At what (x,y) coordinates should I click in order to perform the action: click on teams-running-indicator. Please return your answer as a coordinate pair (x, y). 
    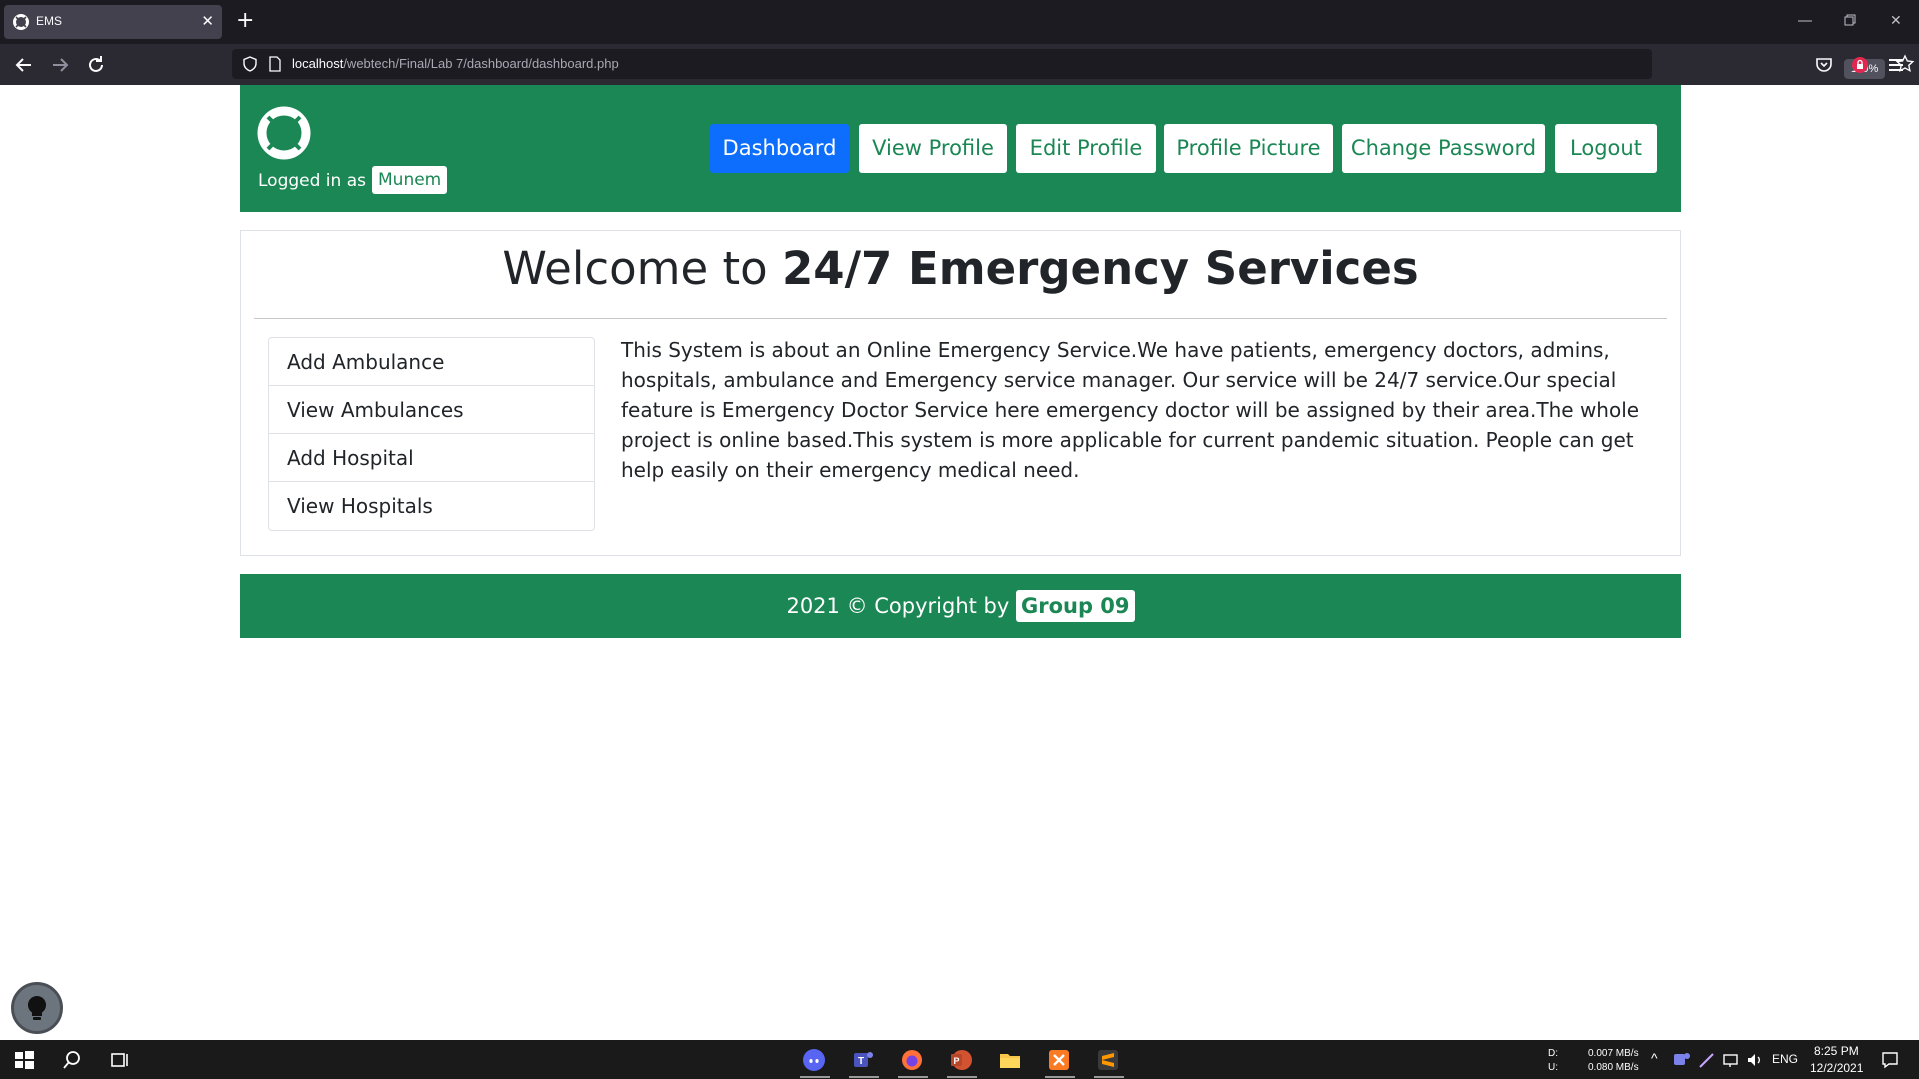
    Looking at the image, I should click on (864, 1077).